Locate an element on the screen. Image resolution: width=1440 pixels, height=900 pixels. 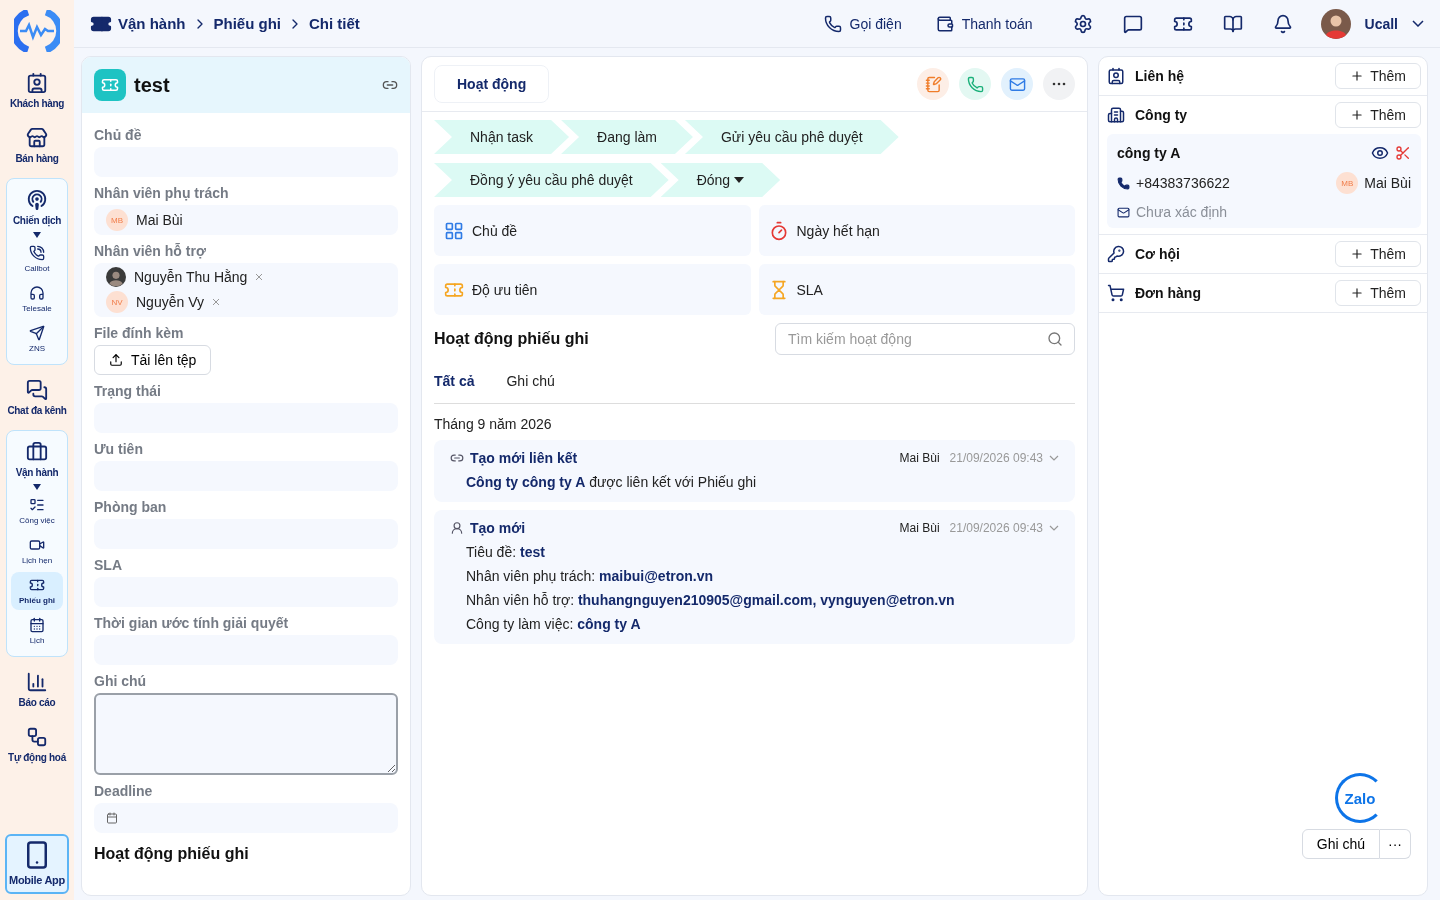
info-card: Chủ đề is located at coordinates (592, 230).